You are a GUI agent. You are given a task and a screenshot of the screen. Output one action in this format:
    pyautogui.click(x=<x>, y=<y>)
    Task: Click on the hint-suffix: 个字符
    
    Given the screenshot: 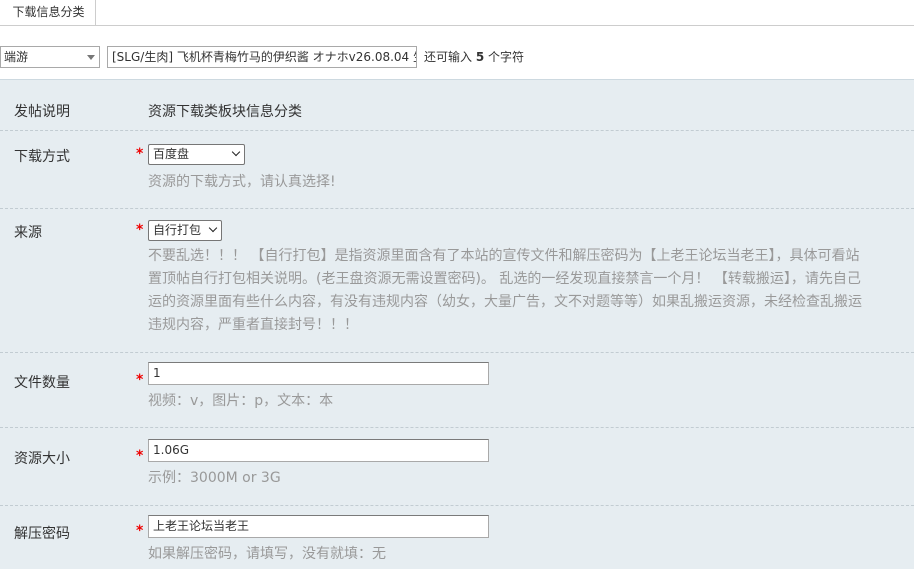 What is the action you would take?
    pyautogui.click(x=506, y=57)
    